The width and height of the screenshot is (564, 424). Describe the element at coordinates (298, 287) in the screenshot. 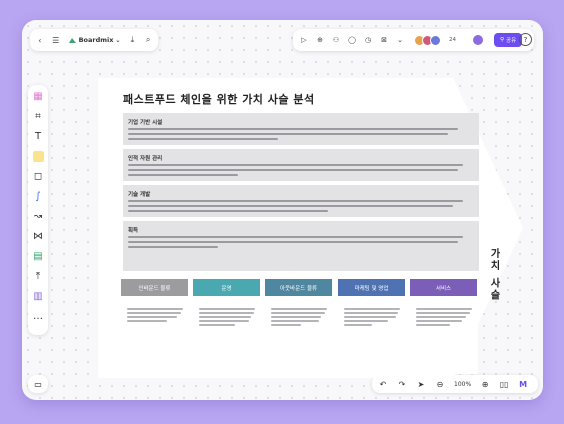

I see `primary-activity-header: 아웃바운드 물류` at that location.